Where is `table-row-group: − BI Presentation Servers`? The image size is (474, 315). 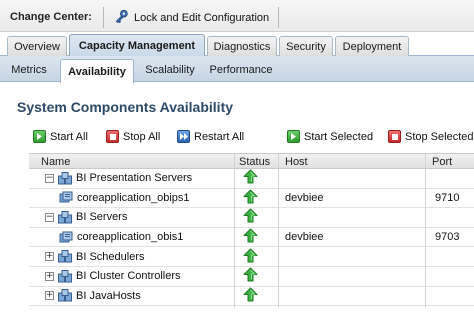 table-row-group: − BI Presentation Servers is located at coordinates (251, 179).